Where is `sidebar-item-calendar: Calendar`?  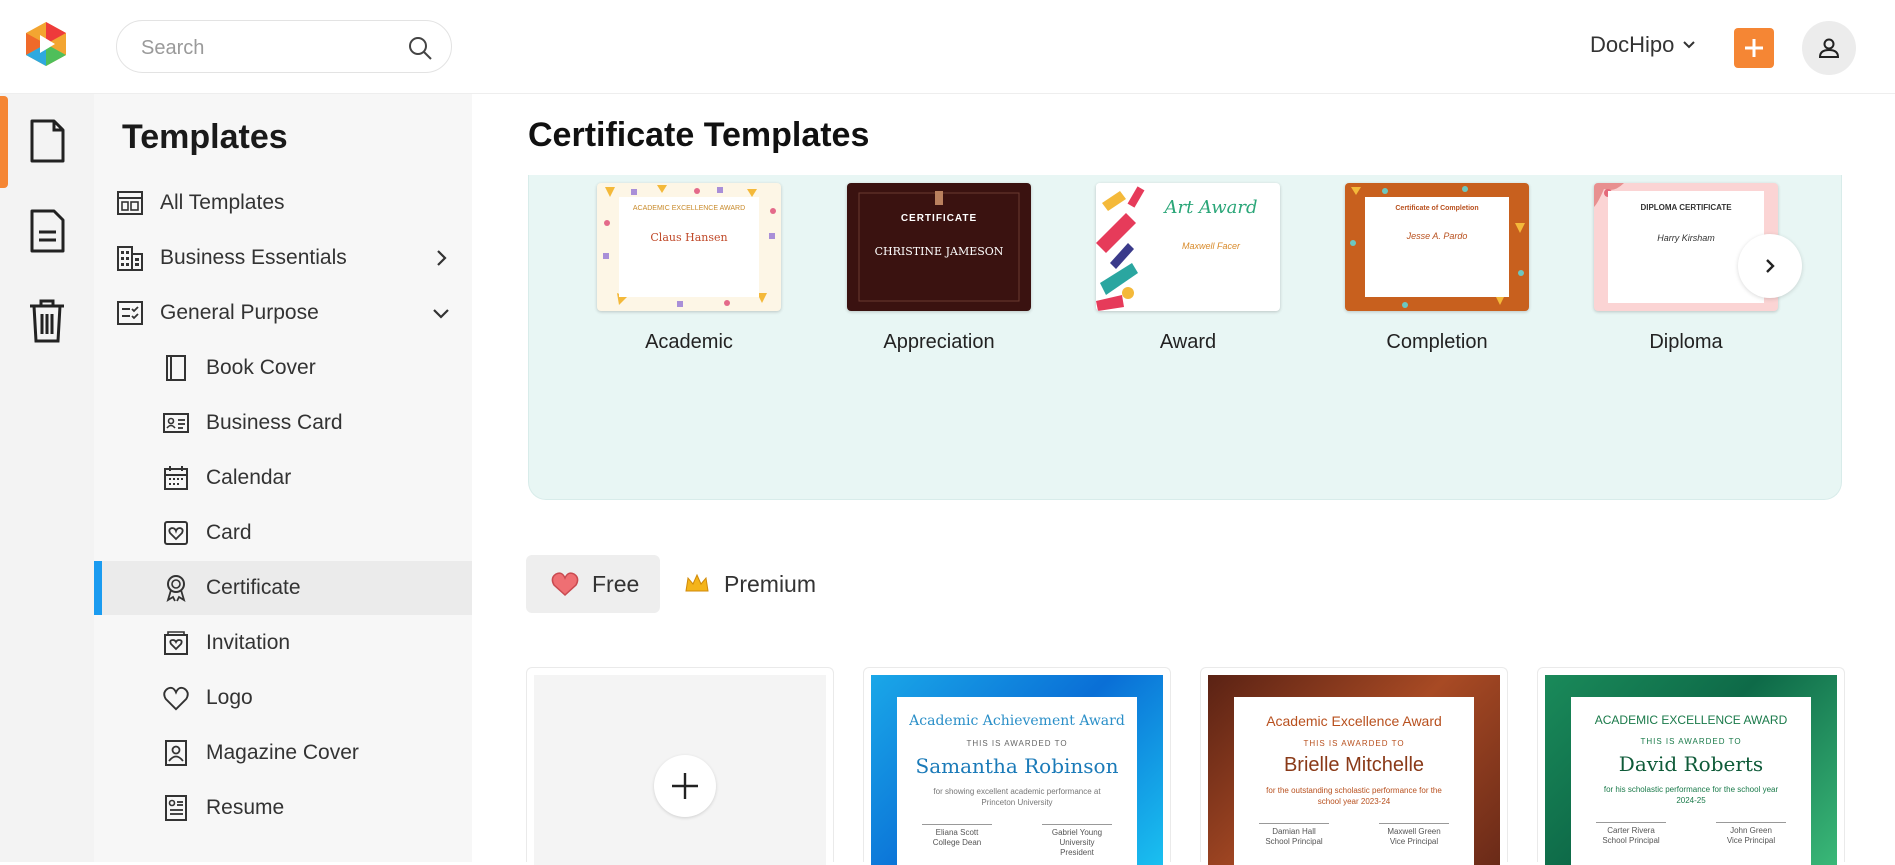 sidebar-item-calendar: Calendar is located at coordinates (283, 478).